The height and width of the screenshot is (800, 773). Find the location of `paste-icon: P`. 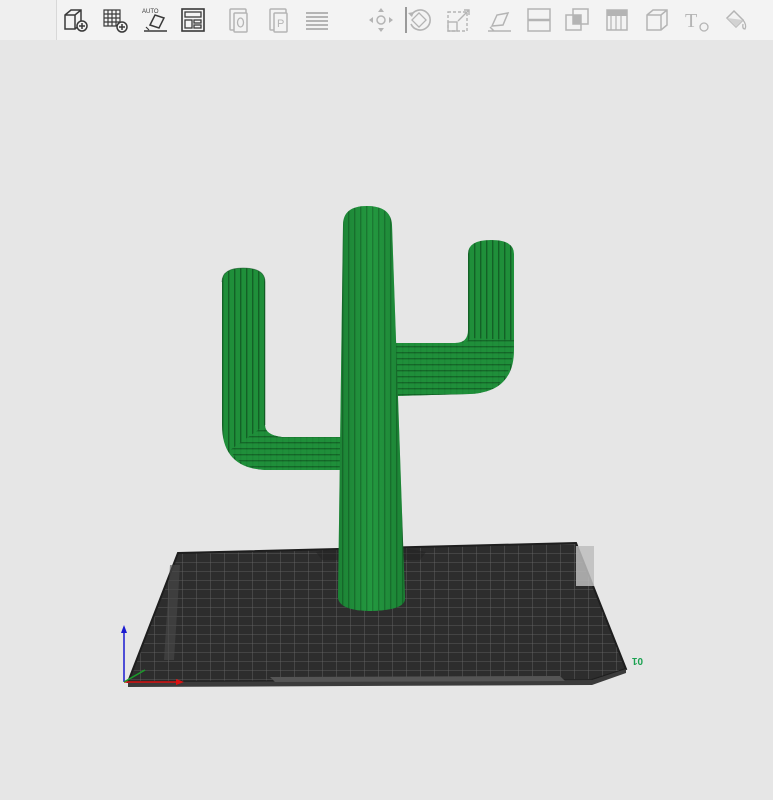

paste-icon: P is located at coordinates (278, 20).